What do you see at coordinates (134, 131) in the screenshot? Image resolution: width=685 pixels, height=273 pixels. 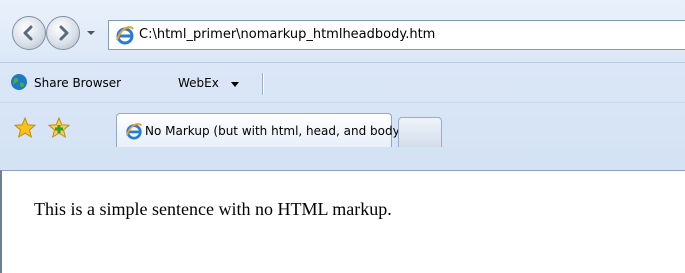 I see `ie-tab-icon` at bounding box center [134, 131].